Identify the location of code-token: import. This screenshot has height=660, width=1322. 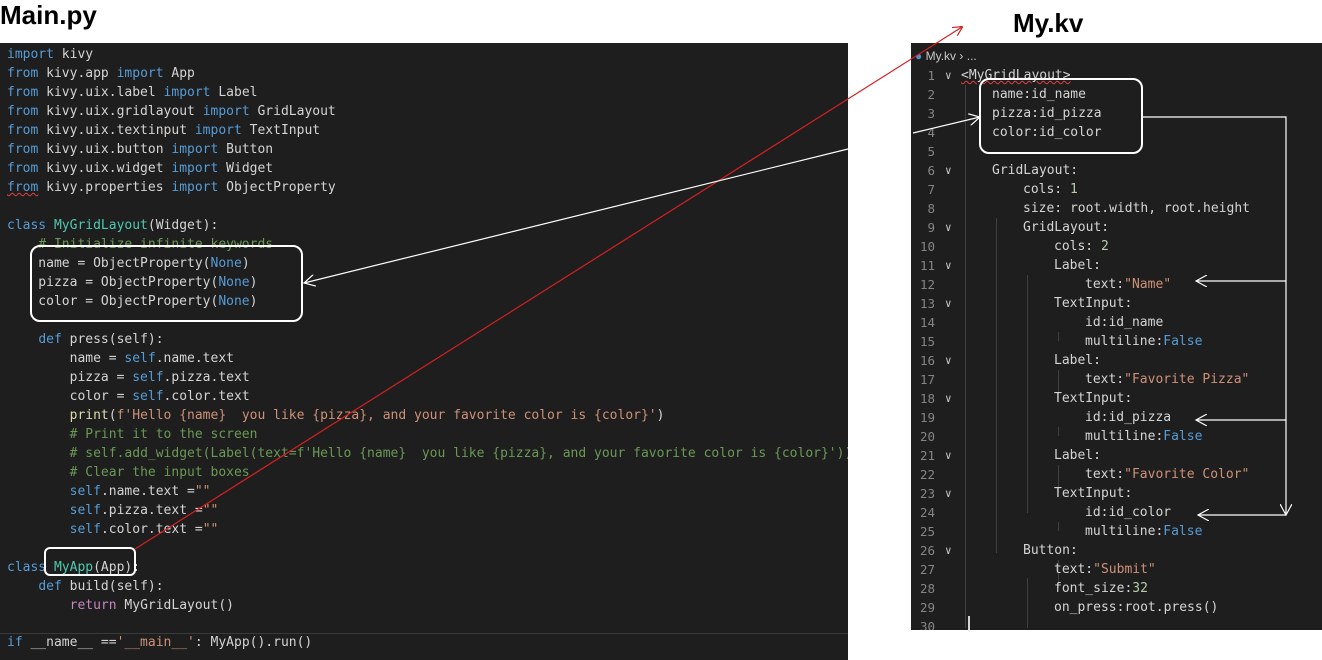
(195, 149).